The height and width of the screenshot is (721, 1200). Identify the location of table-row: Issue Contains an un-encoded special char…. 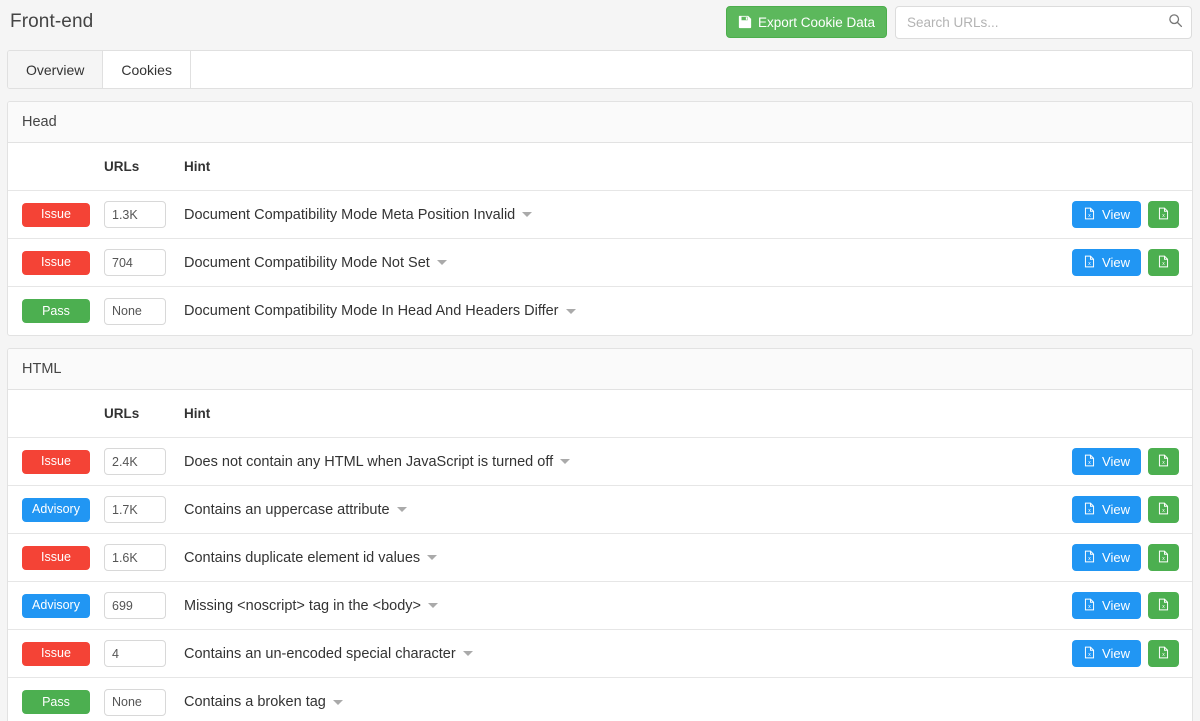
(600, 654).